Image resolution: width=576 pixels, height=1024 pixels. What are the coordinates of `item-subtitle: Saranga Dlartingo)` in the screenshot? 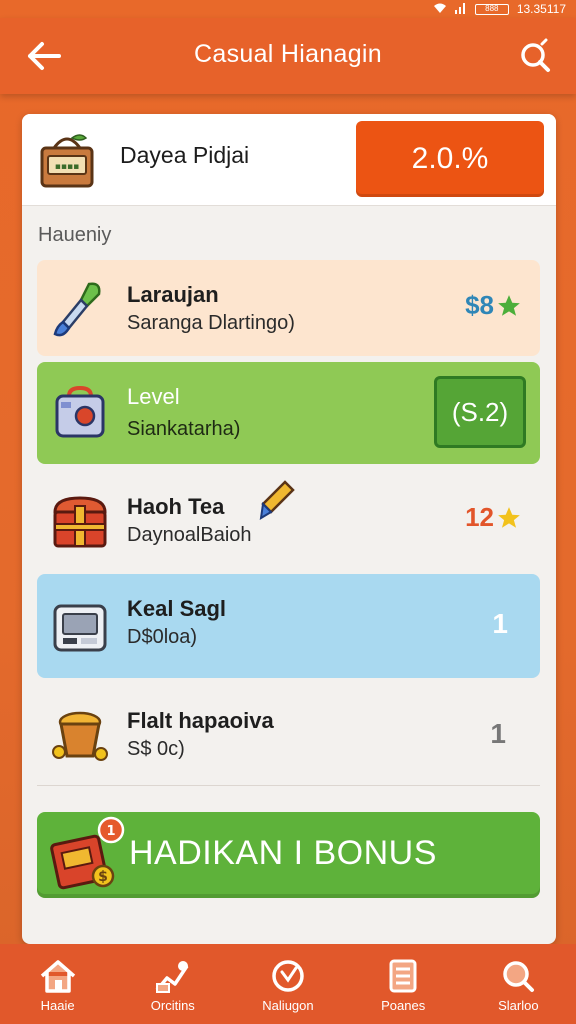 It's located at (211, 323).